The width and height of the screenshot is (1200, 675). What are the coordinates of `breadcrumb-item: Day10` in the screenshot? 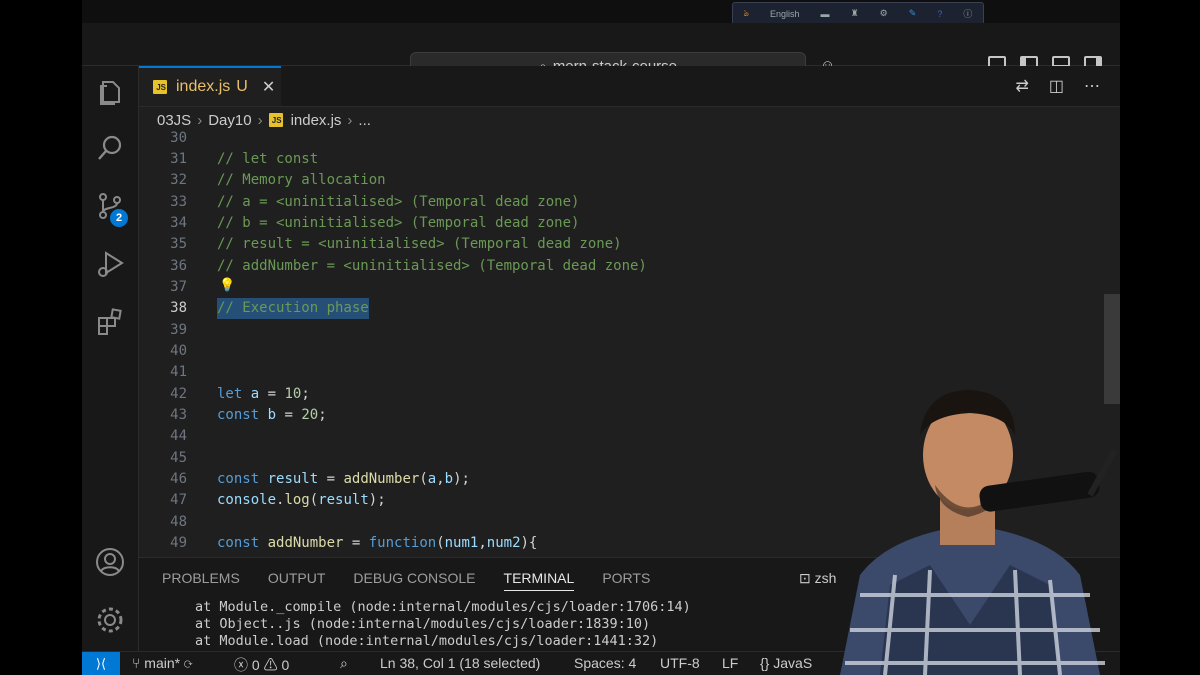 It's located at (229, 120).